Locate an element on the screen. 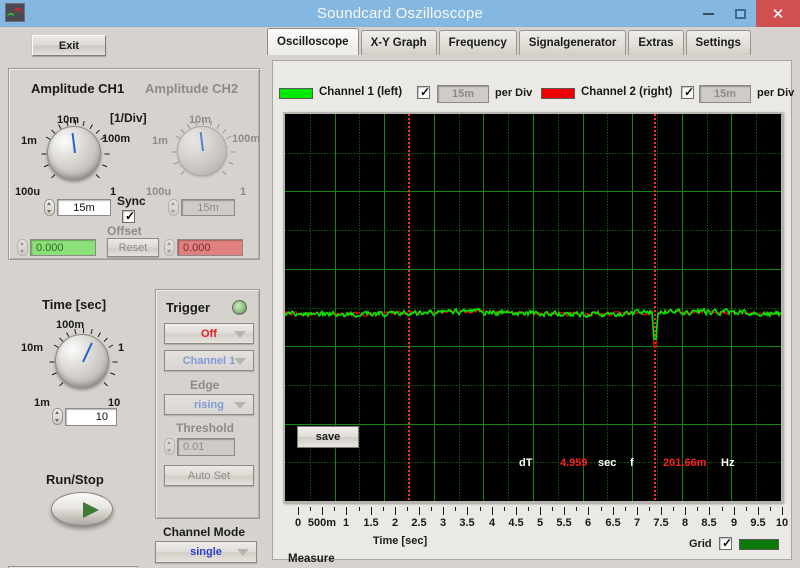 The width and height of the screenshot is (800, 568). run-stop-label: Run/Stop is located at coordinates (75, 479).